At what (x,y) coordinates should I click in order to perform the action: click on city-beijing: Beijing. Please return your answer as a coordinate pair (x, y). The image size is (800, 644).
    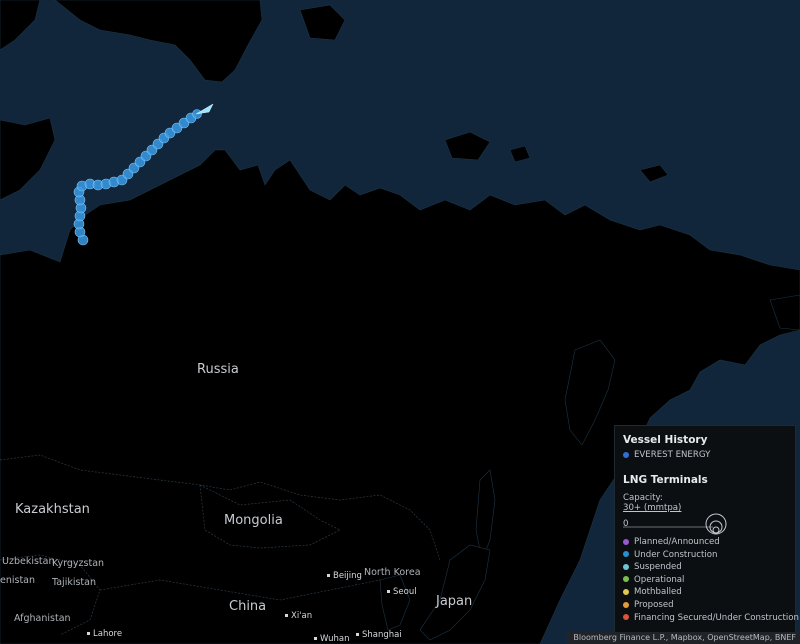
    Looking at the image, I should click on (344, 576).